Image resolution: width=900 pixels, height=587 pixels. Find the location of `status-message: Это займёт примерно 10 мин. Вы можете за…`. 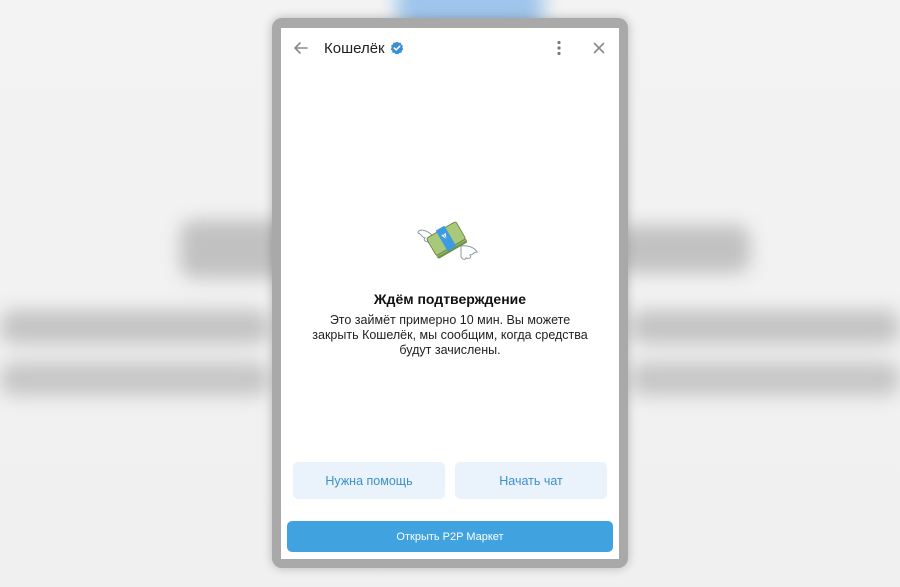

status-message: Это займёт примерно 10 мин. Вы можете за… is located at coordinates (450, 335).